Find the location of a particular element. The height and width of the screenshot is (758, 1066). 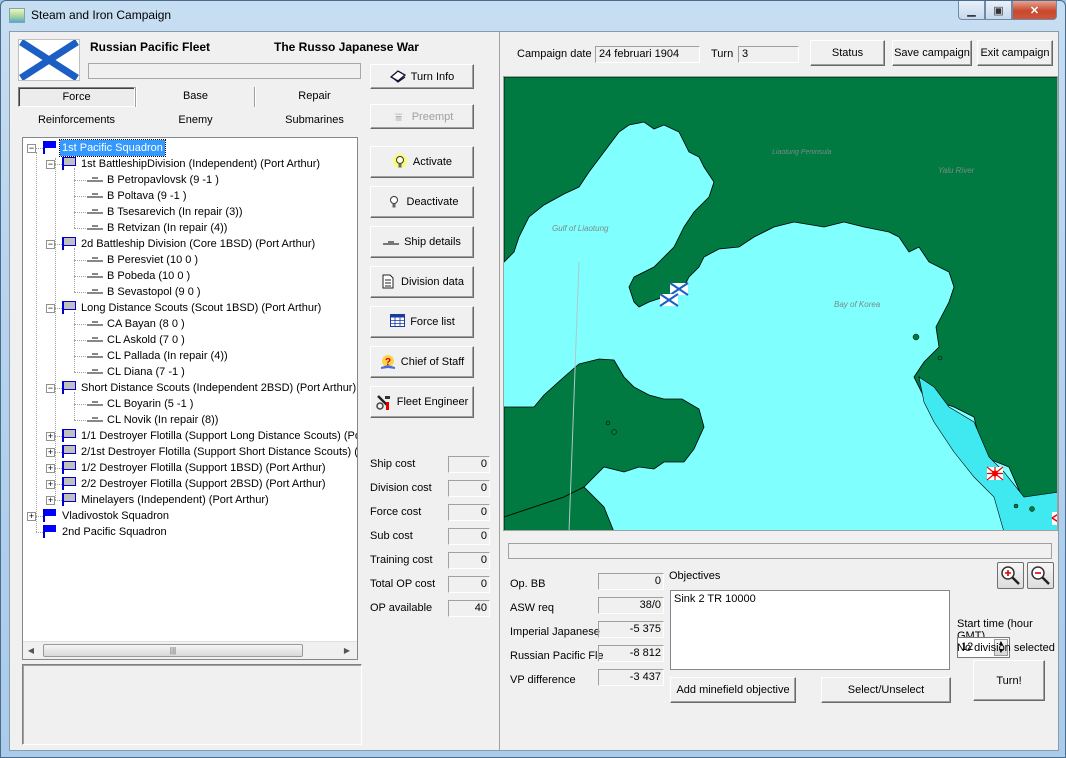

tree-node-label: CL Pallada (In repair (4)) is located at coordinates (167, 356).